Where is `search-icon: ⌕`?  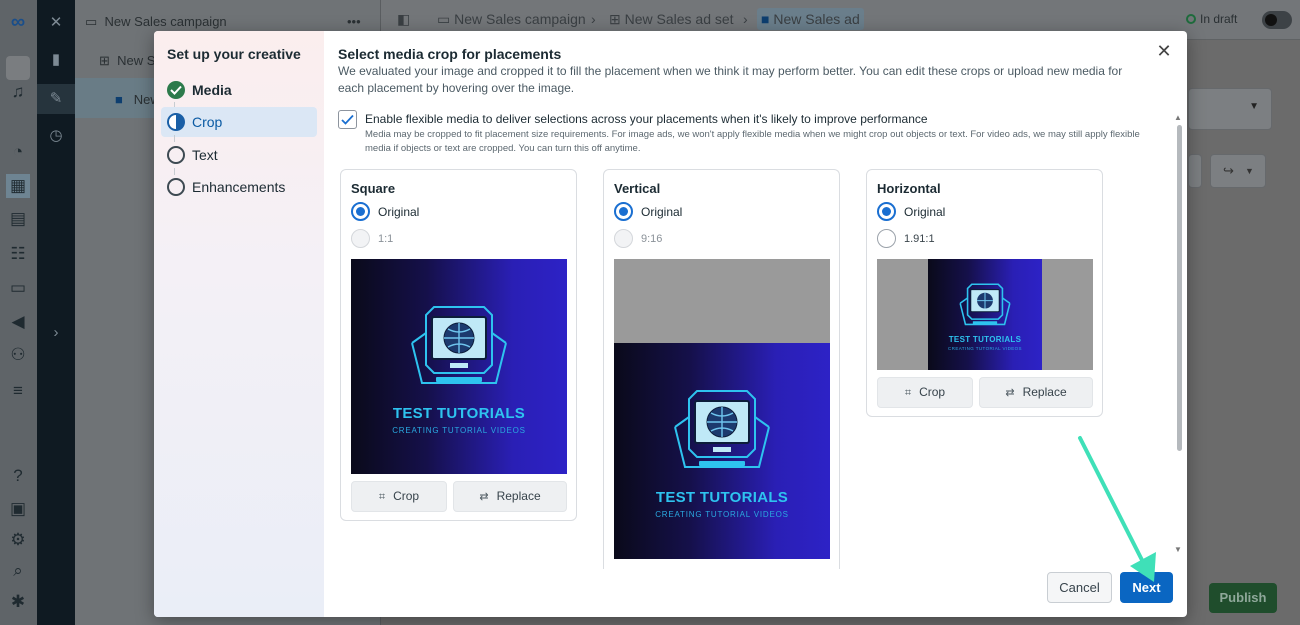 search-icon: ⌕ is located at coordinates (18, 571).